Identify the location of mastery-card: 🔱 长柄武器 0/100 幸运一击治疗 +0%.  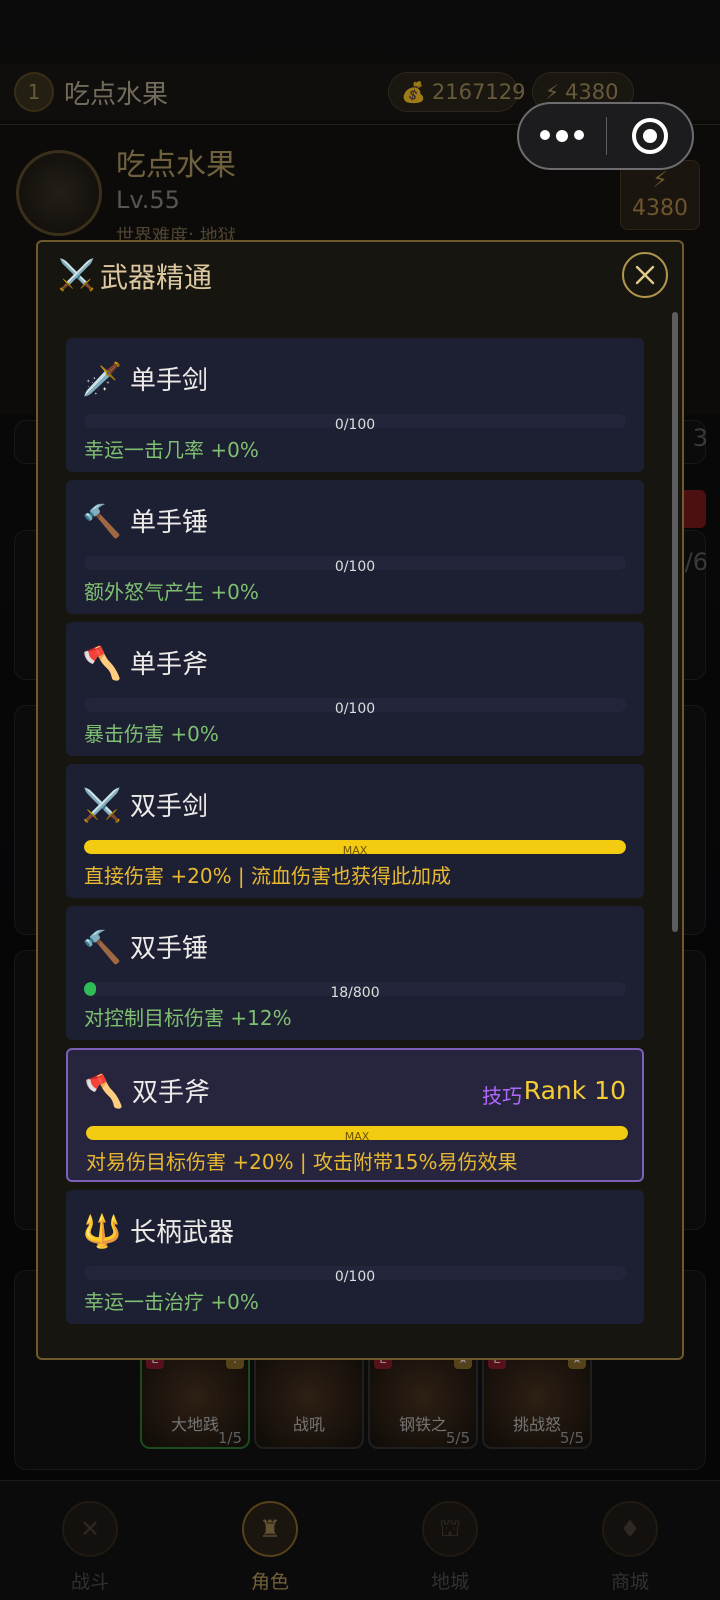
(355, 1257).